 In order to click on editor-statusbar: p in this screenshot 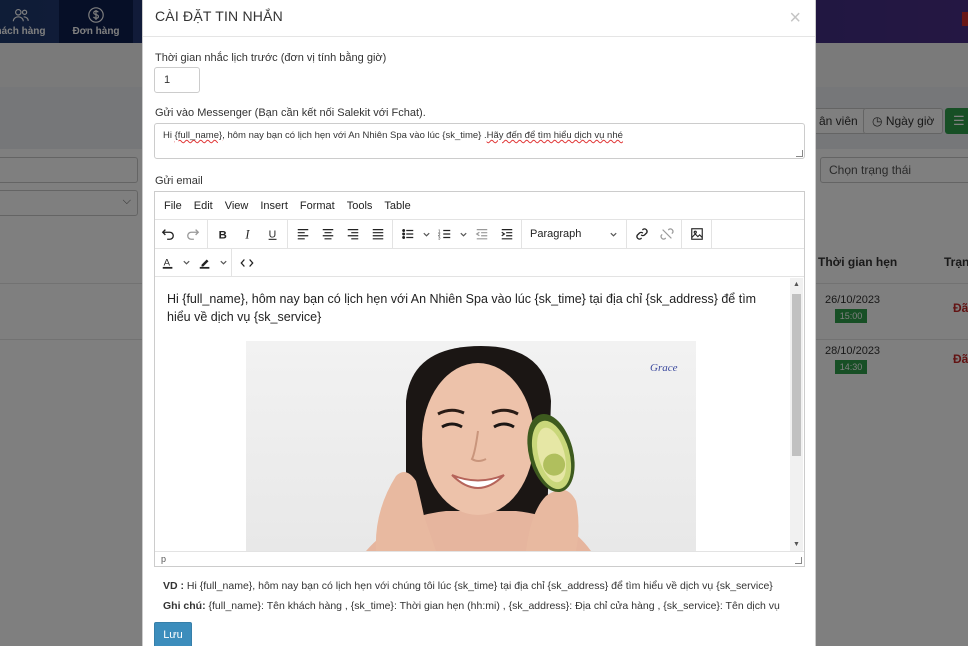, I will do `click(479, 558)`.